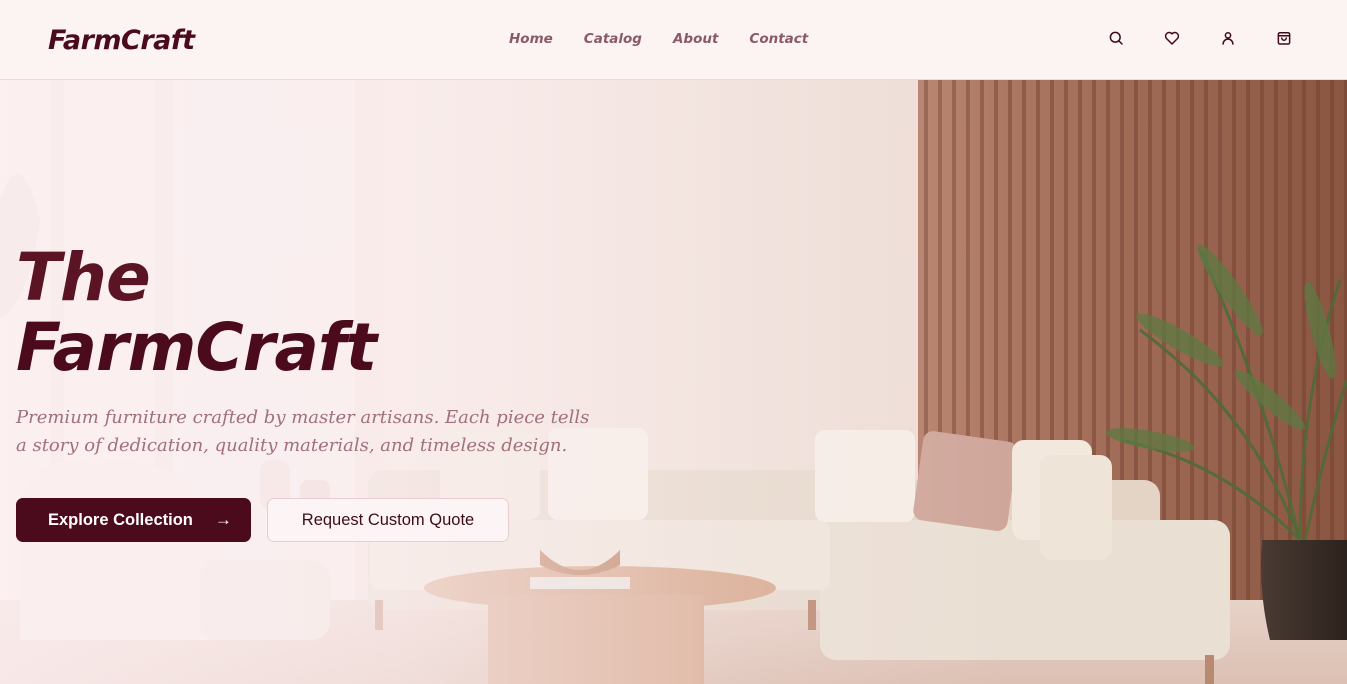 The image size is (1347, 684). What do you see at coordinates (658, 39) in the screenshot?
I see `main-nav: Home Catalog About Contact` at bounding box center [658, 39].